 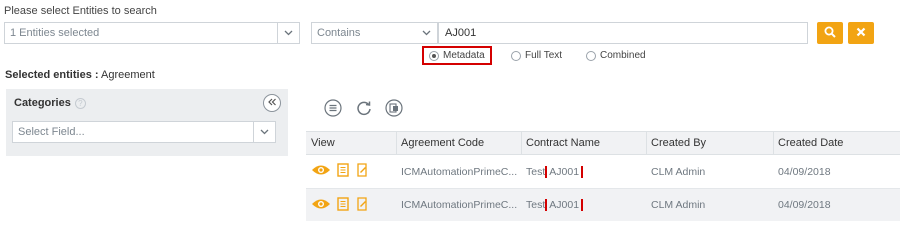 What do you see at coordinates (339, 33) in the screenshot?
I see `operator-select-value: Contains` at bounding box center [339, 33].